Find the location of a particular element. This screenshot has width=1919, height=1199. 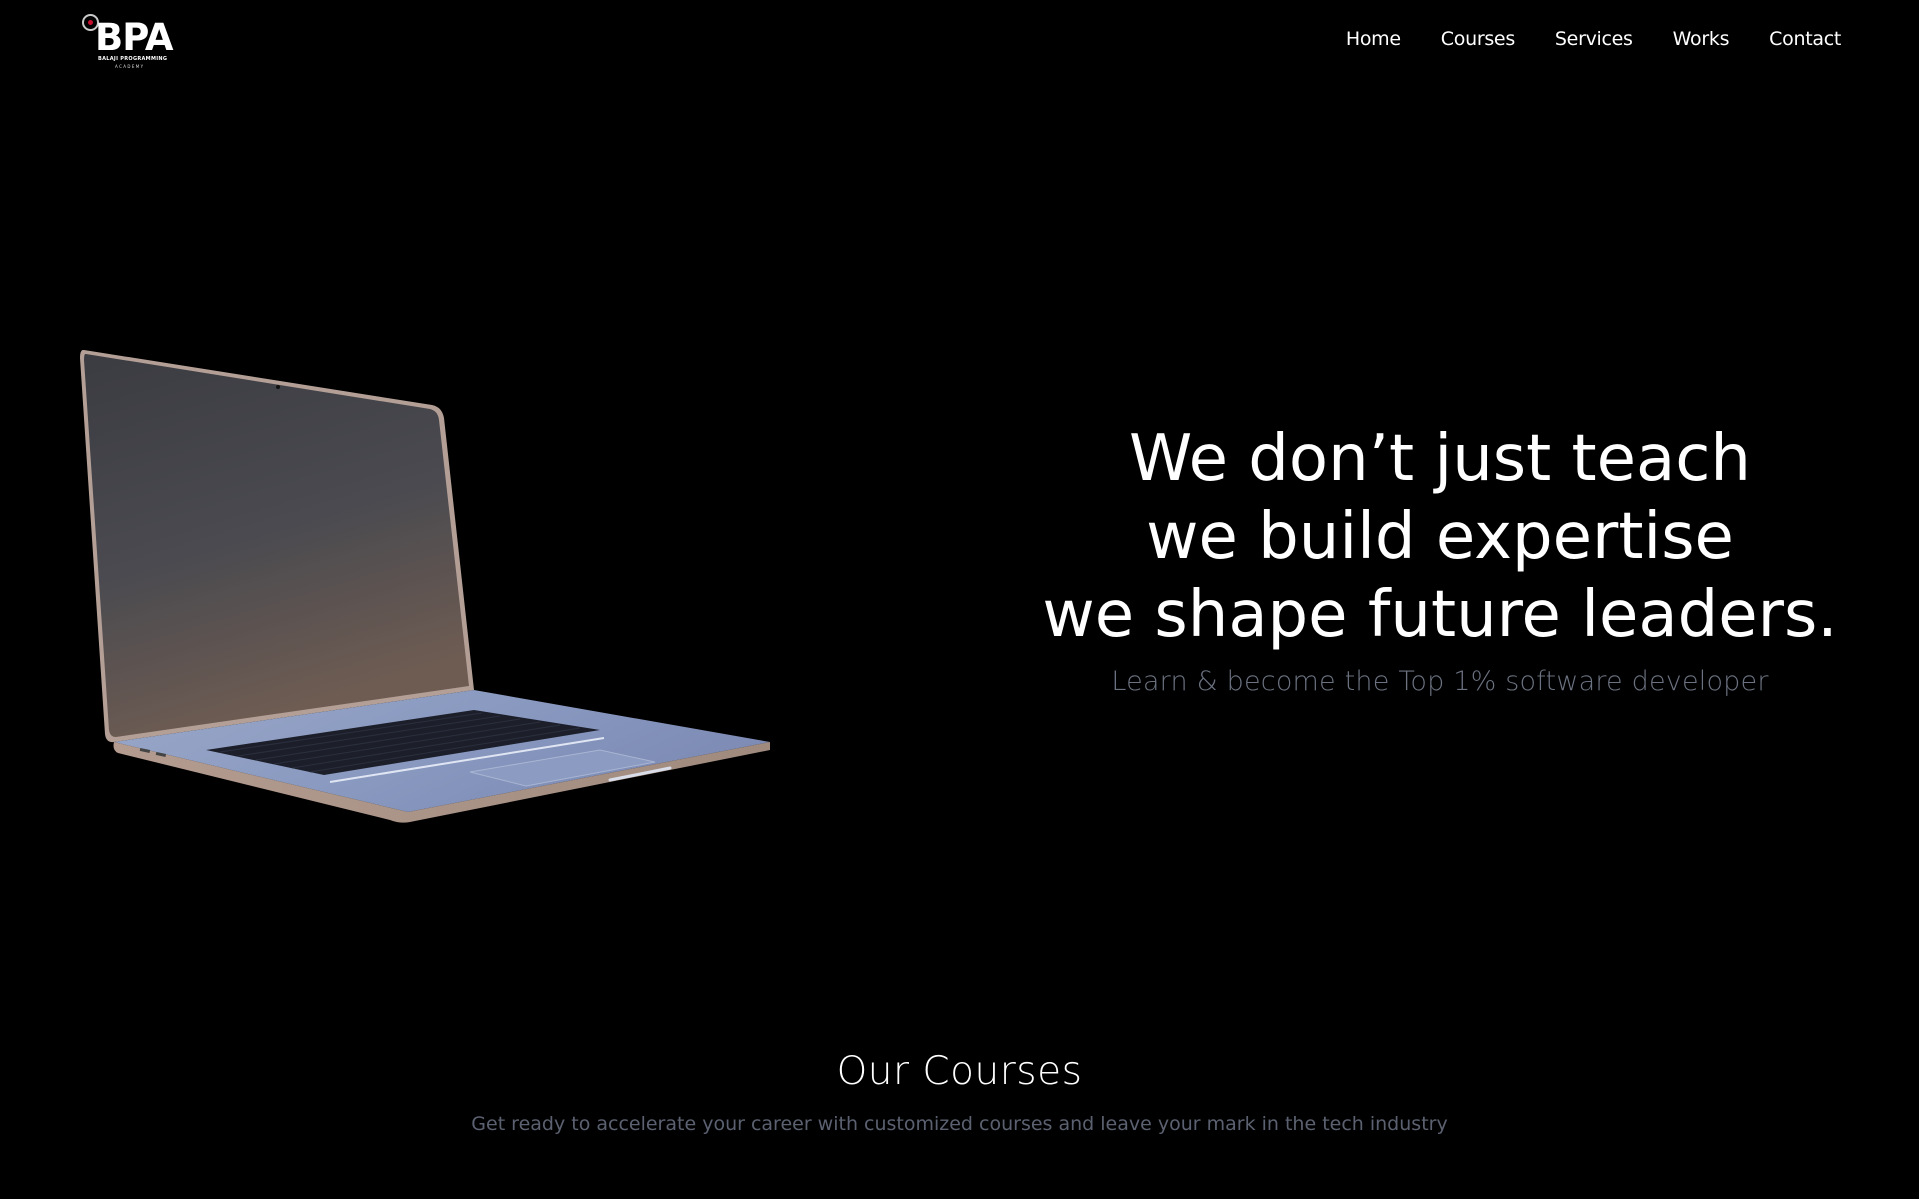

headline-line-1: We don’t just teach is located at coordinates (1440, 459).